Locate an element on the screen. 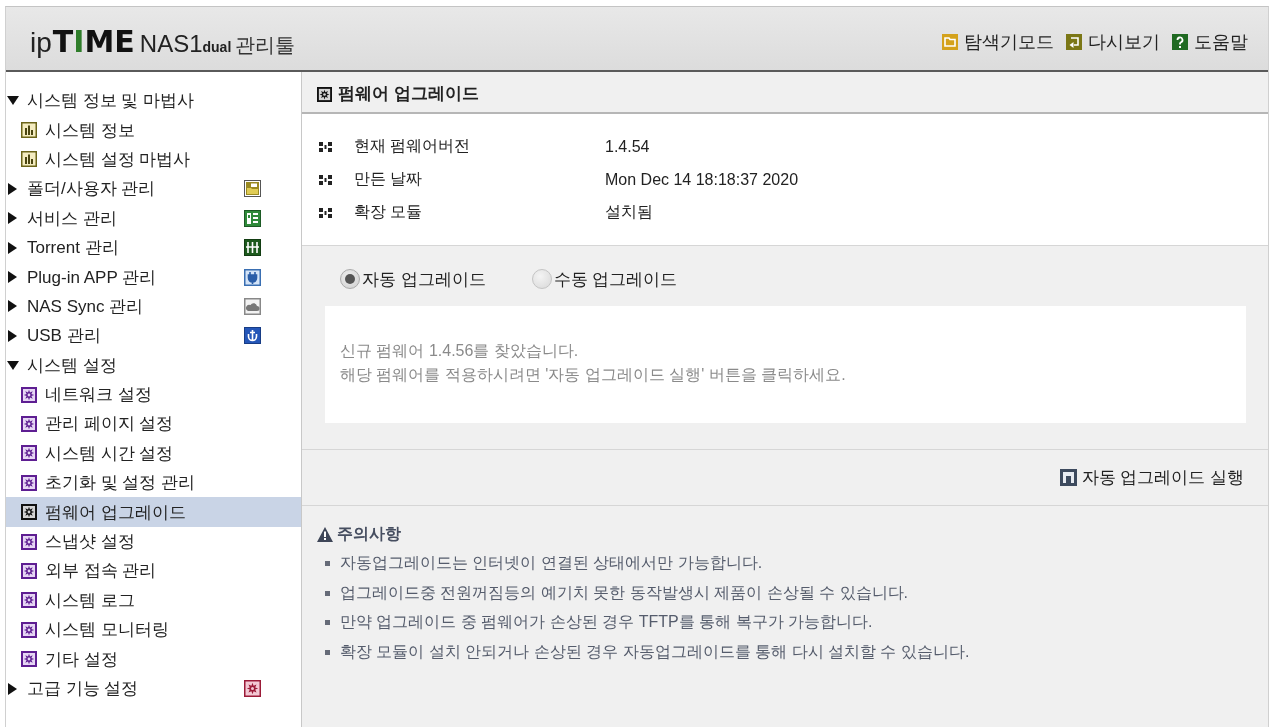 The height and width of the screenshot is (727, 1280). plug-icon is located at coordinates (252, 277).